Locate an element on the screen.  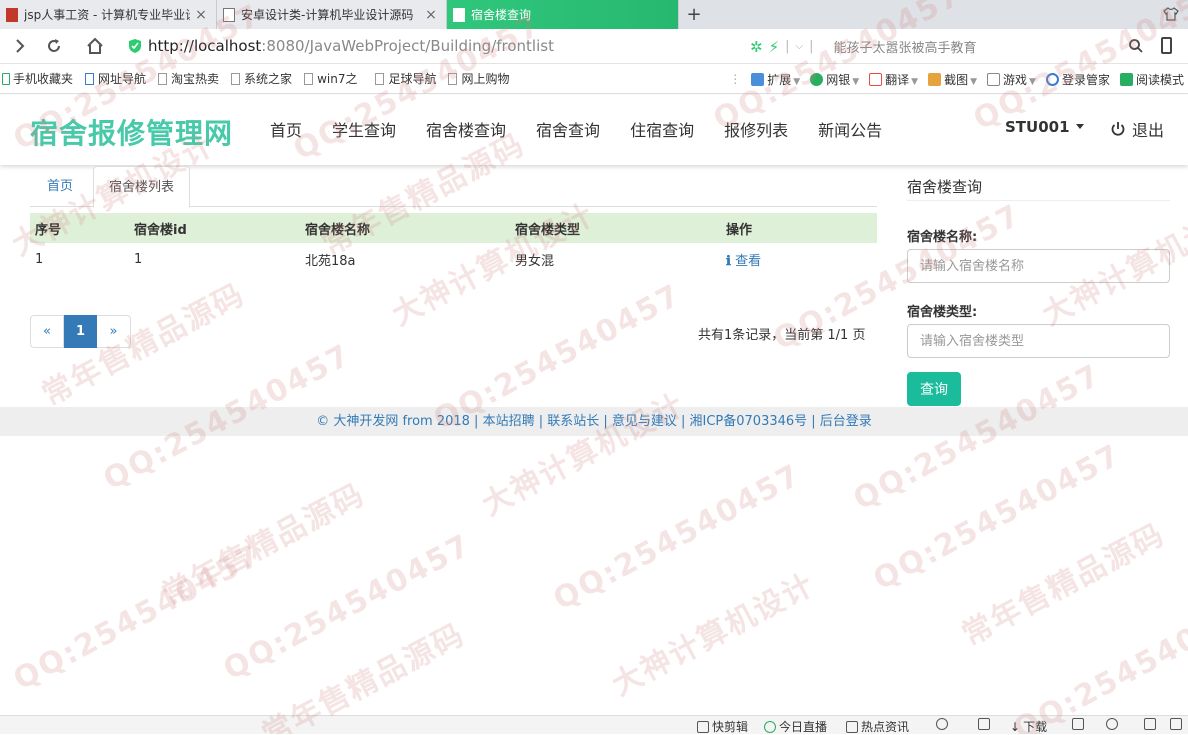
new-tab-button: + is located at coordinates (694, 14).